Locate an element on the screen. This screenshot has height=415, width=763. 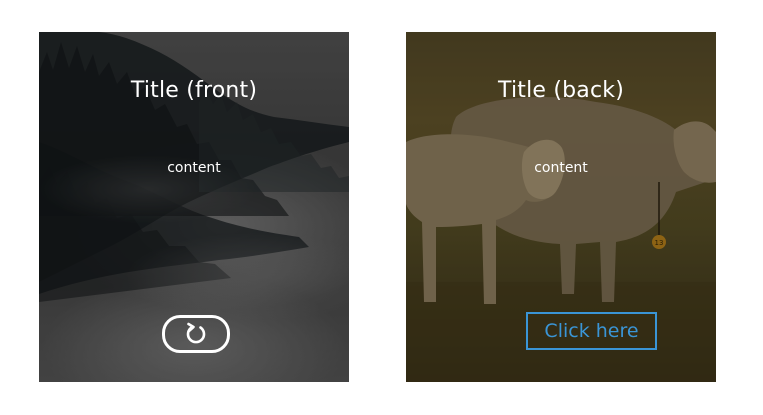
front-content: content is located at coordinates (194, 168).